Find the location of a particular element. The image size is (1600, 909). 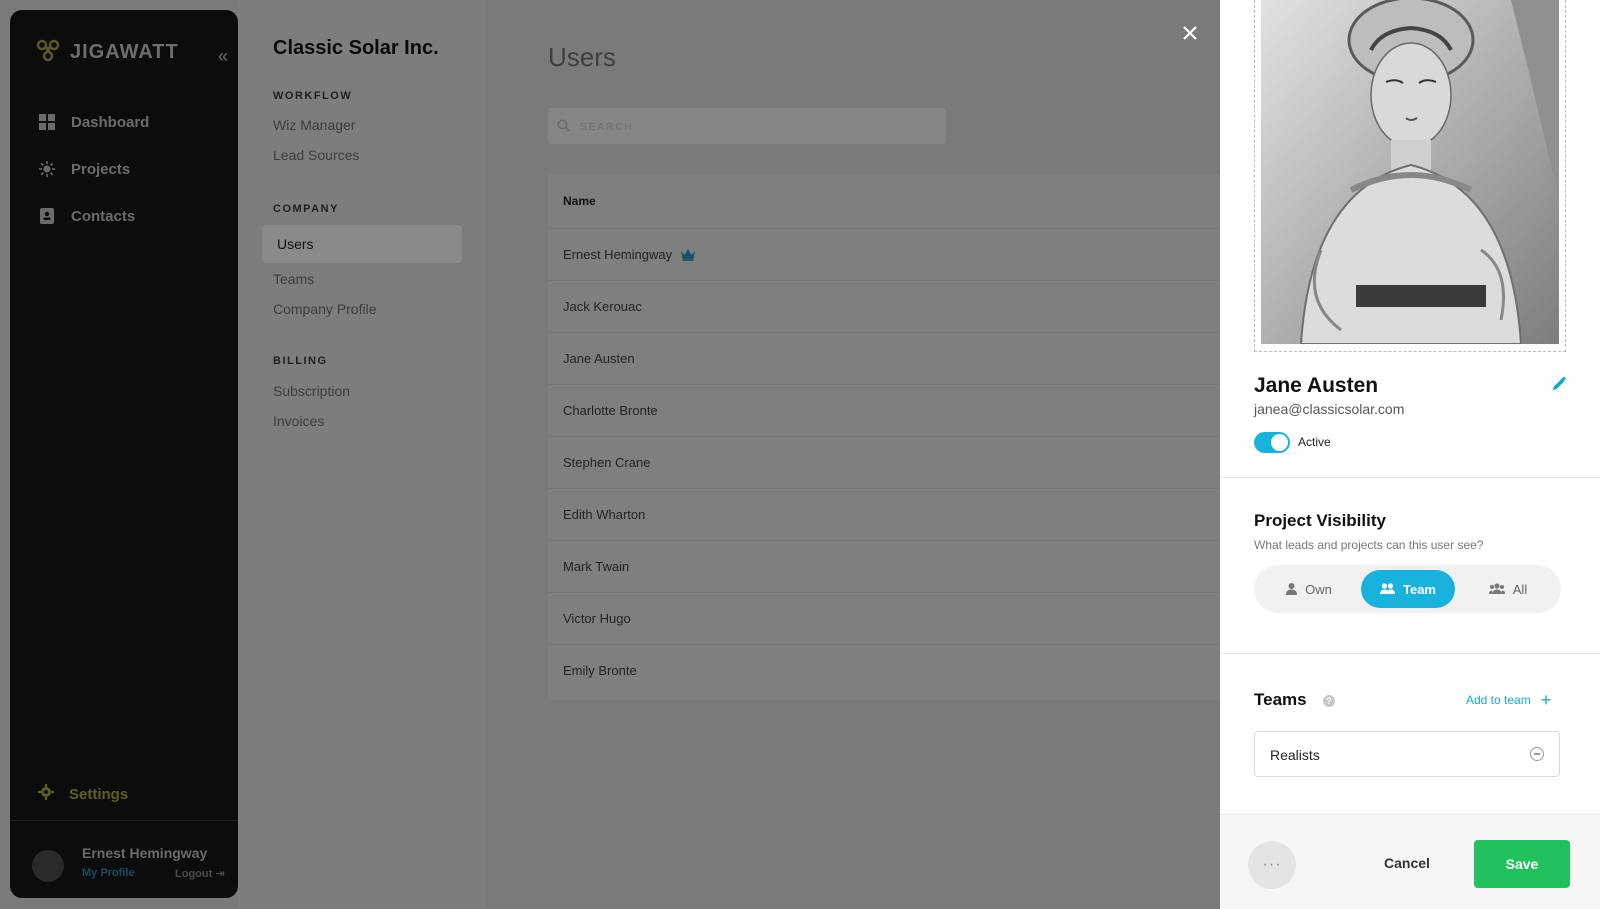

option-label: Team is located at coordinates (1419, 589).